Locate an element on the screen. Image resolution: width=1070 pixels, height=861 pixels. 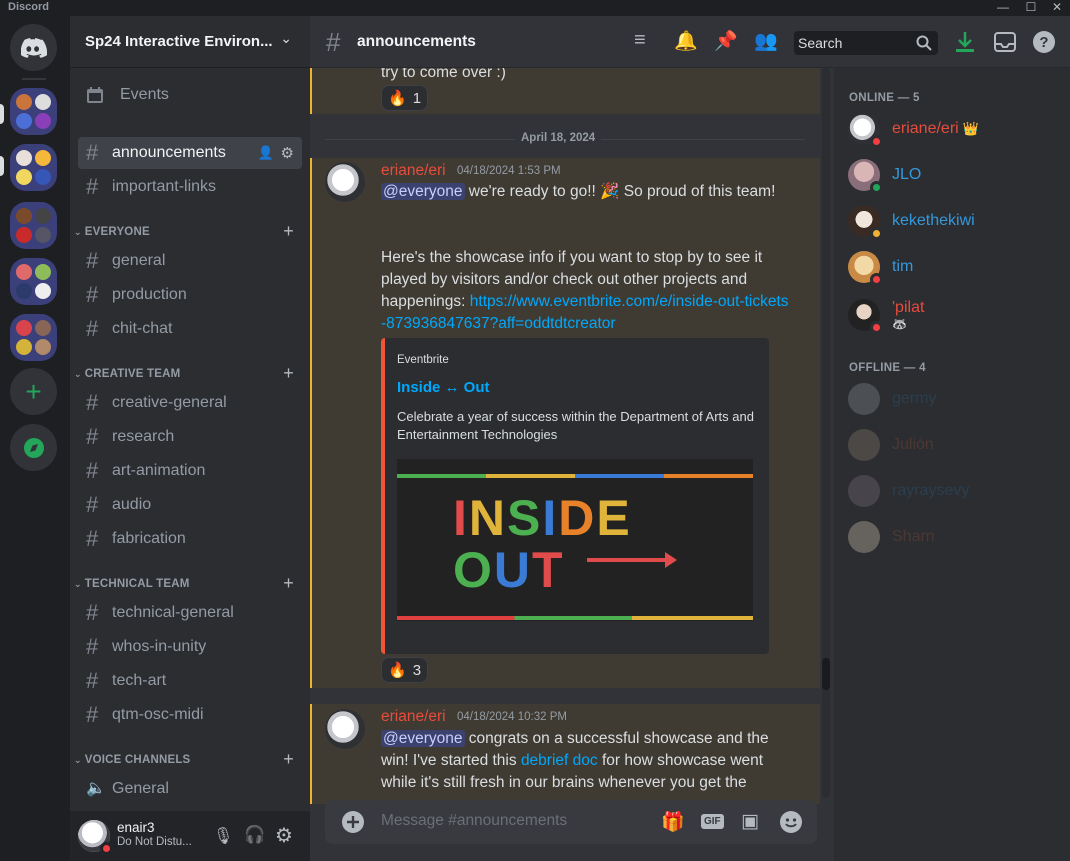
category-everyone: ⌄ EVERYONE + is located at coordinates (189, 231).